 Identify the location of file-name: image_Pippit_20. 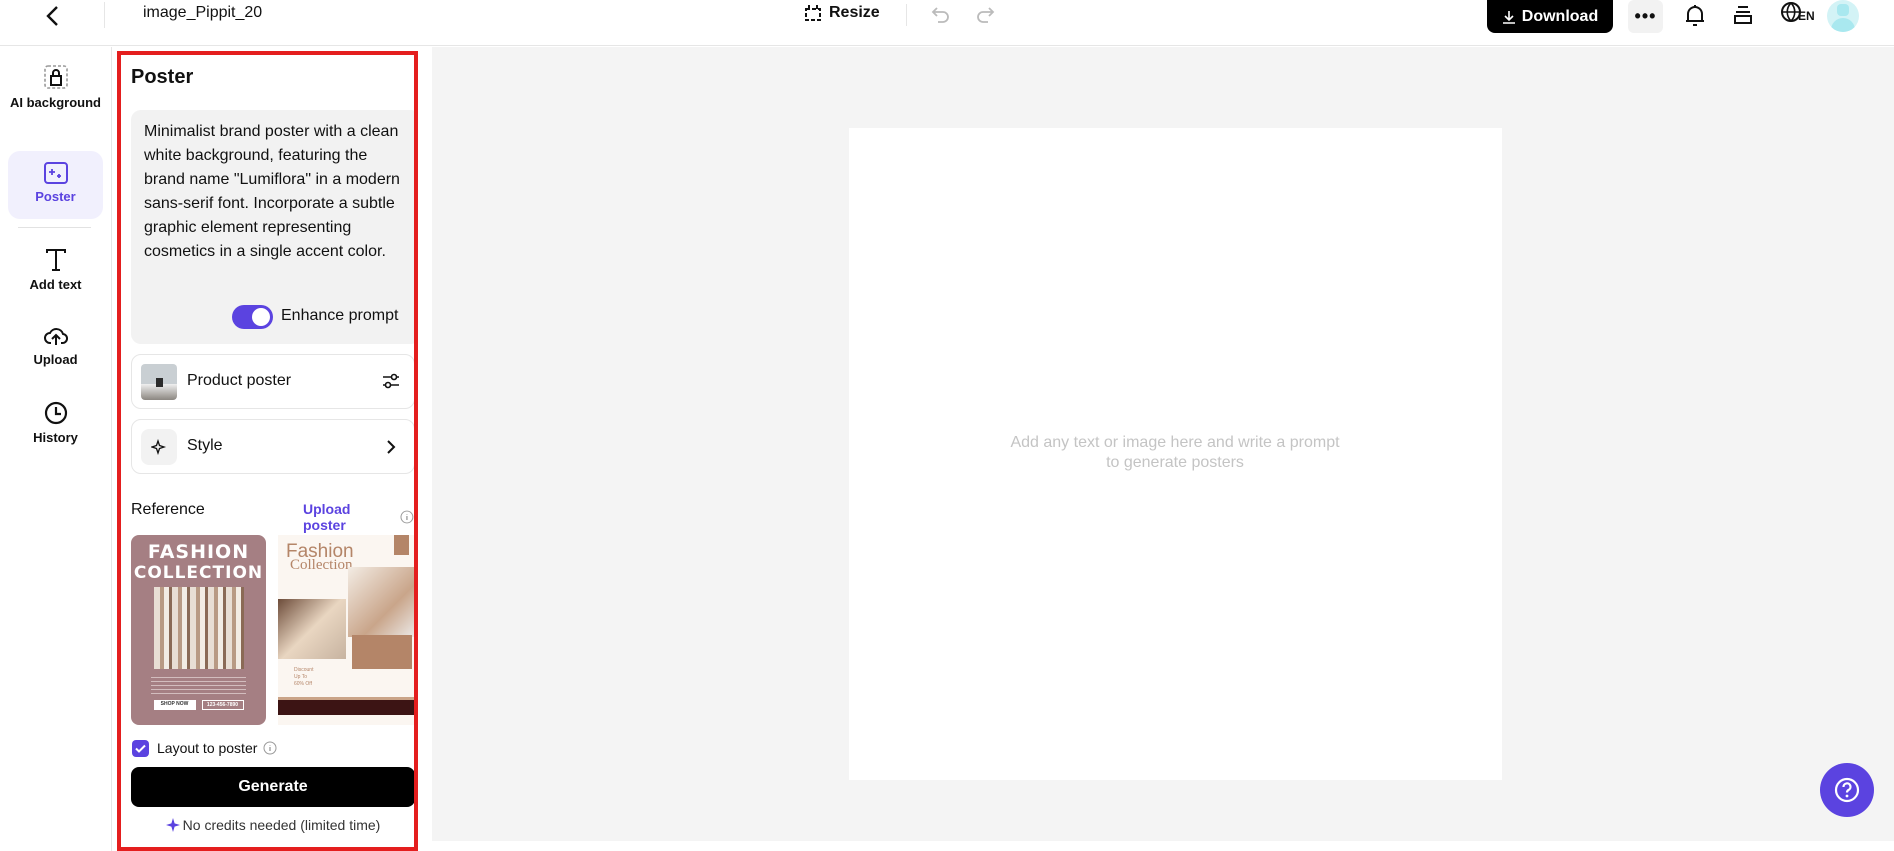
(202, 13).